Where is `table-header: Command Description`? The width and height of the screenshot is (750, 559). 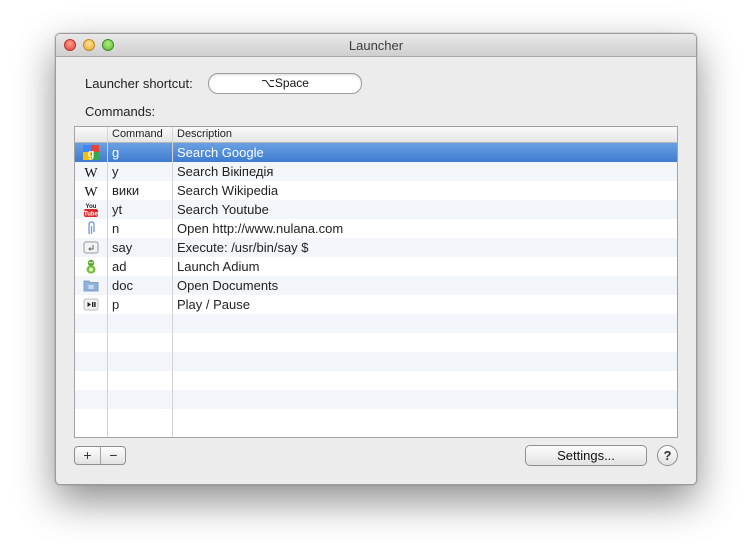 table-header: Command Description is located at coordinates (376, 135).